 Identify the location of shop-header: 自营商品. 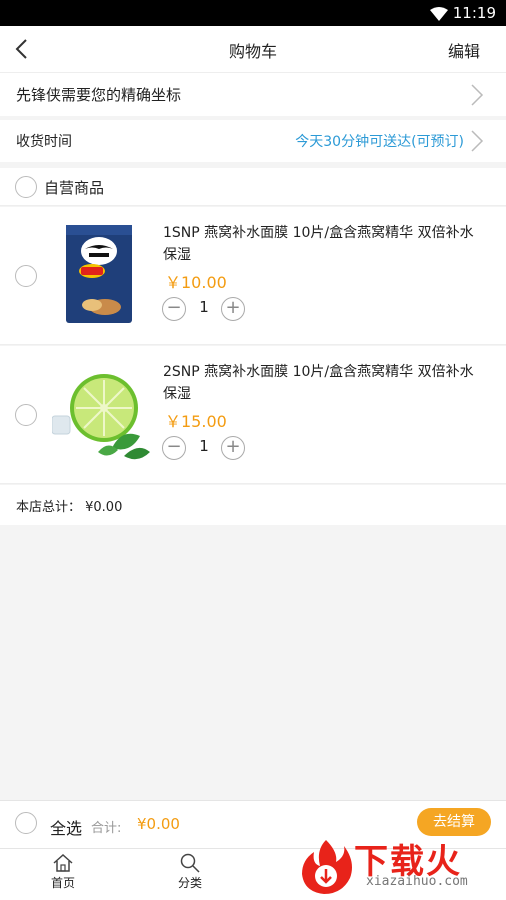
(253, 187).